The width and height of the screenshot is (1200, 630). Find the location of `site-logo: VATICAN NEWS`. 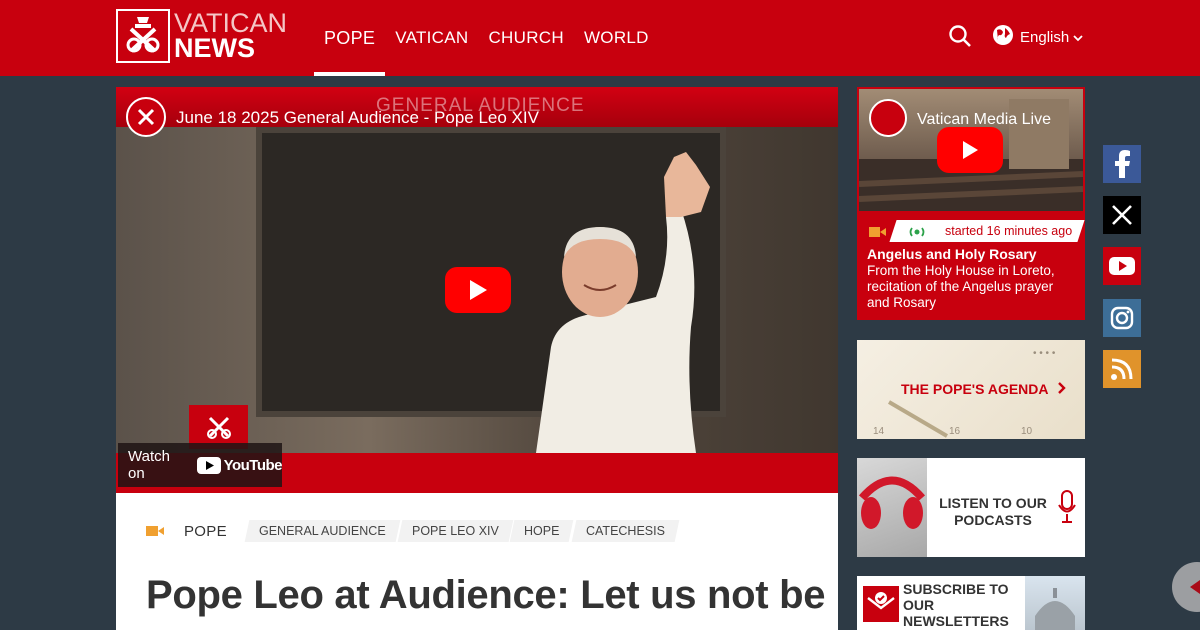

site-logo: VATICAN NEWS is located at coordinates (201, 36).